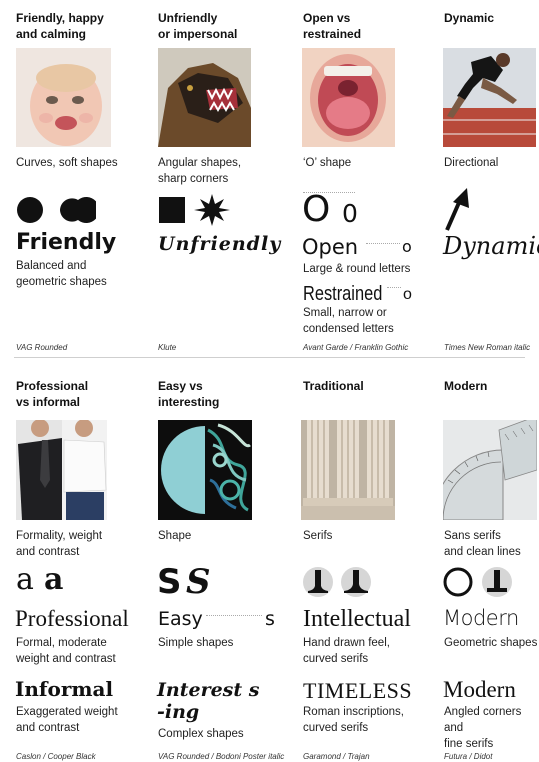  What do you see at coordinates (491, 246) in the screenshot?
I see `dynamic-sample: Dynamic` at bounding box center [491, 246].